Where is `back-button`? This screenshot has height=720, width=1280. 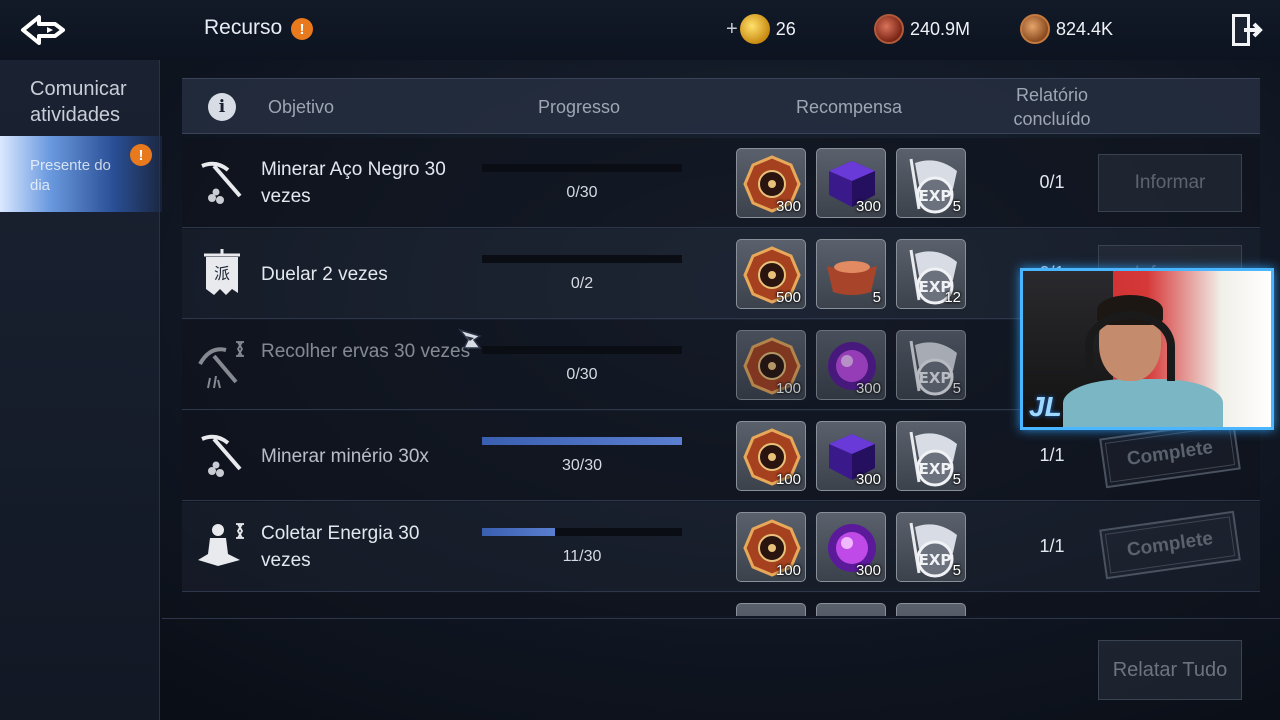 back-button is located at coordinates (46, 30).